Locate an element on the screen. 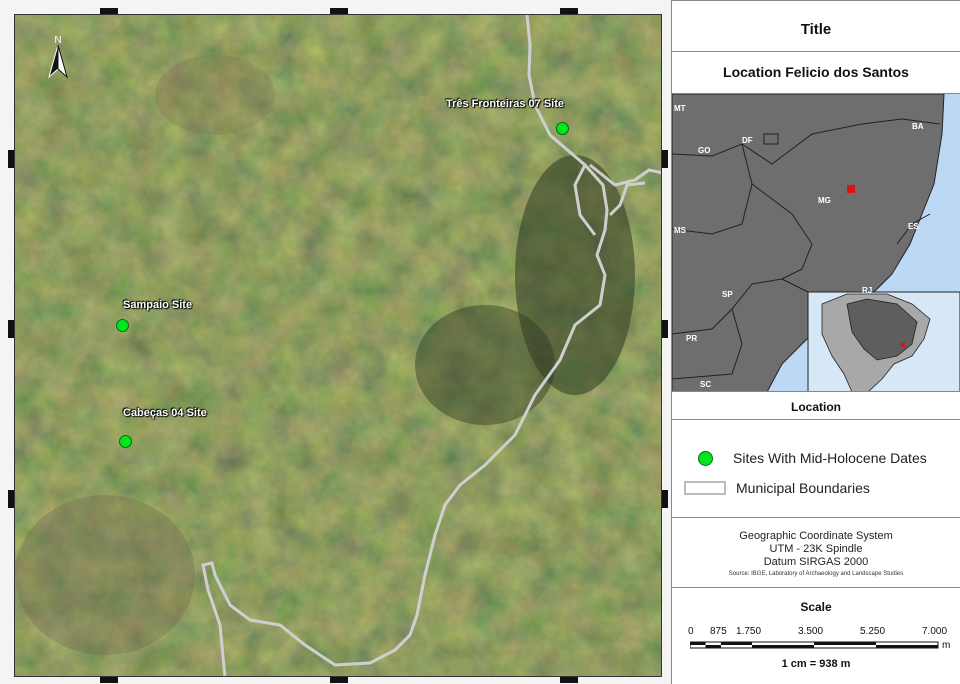 The height and width of the screenshot is (684, 960). north-label: N is located at coordinates (57, 40).